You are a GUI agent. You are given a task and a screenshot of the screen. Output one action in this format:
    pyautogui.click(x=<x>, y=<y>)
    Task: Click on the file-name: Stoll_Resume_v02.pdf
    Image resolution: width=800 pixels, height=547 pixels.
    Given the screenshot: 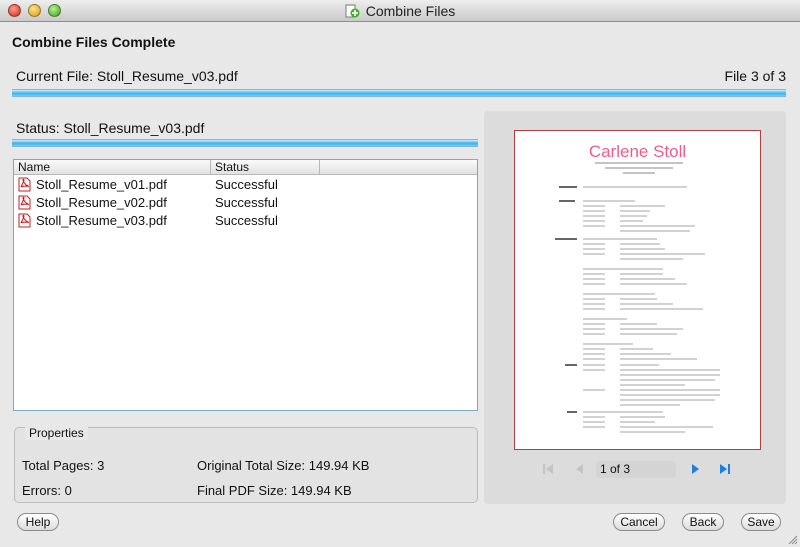 What is the action you would take?
    pyautogui.click(x=101, y=202)
    